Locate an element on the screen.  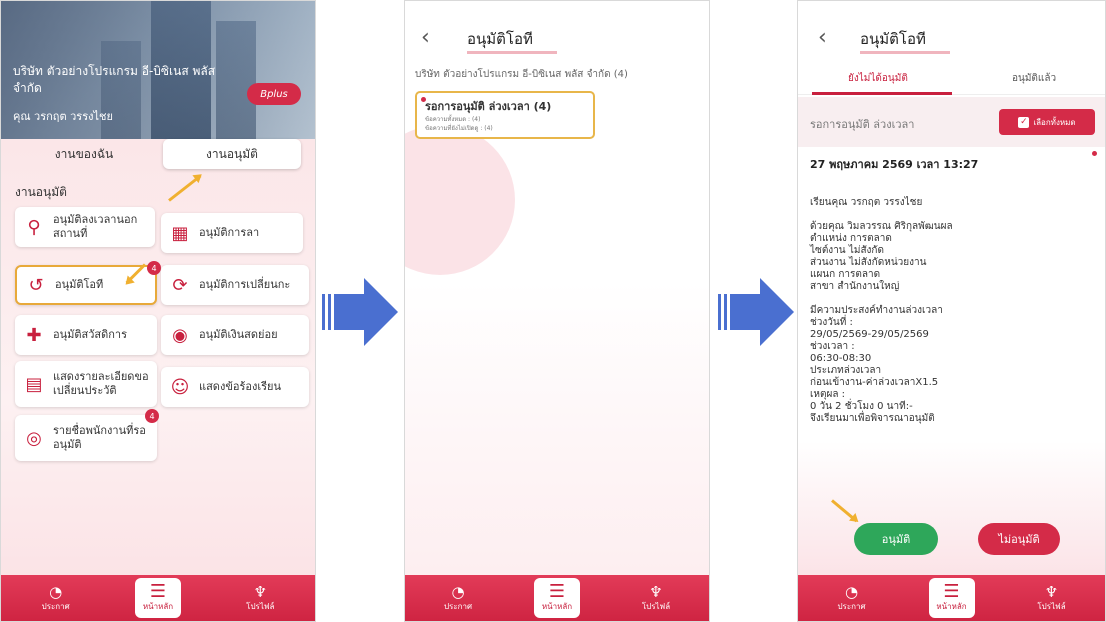
menu-leave-approval: ▦ อนุมัติการลา is located at coordinates (232, 233).